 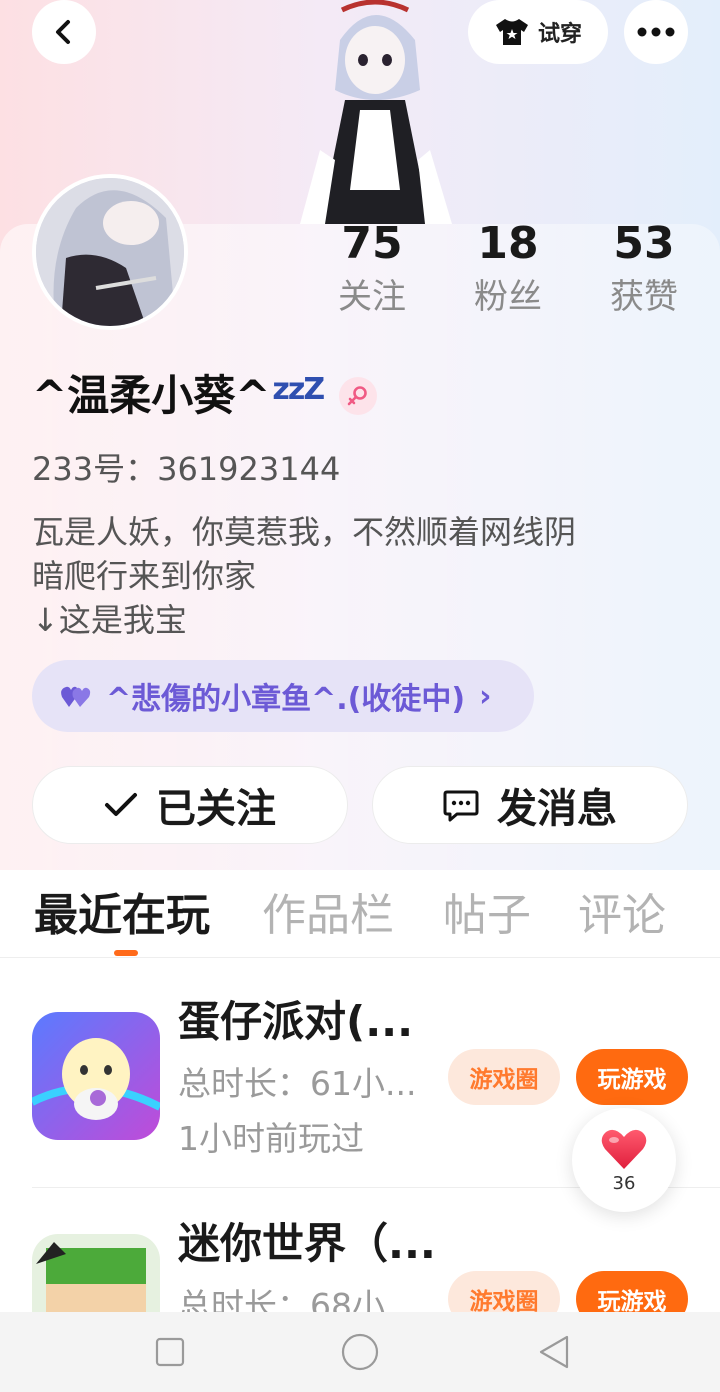 I want to click on game-icon-eggy-party, so click(x=96, y=1076).